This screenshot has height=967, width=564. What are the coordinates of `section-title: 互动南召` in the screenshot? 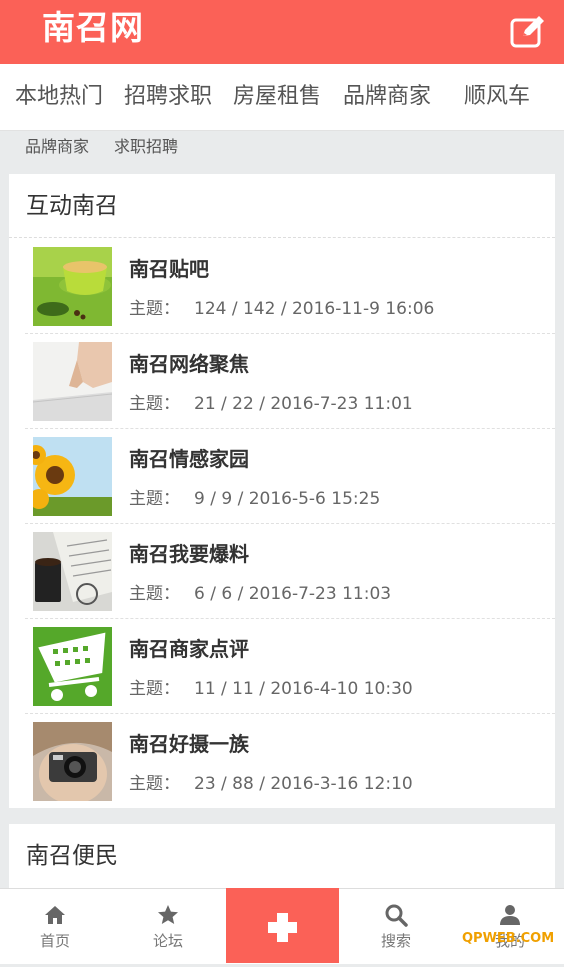 It's located at (72, 206).